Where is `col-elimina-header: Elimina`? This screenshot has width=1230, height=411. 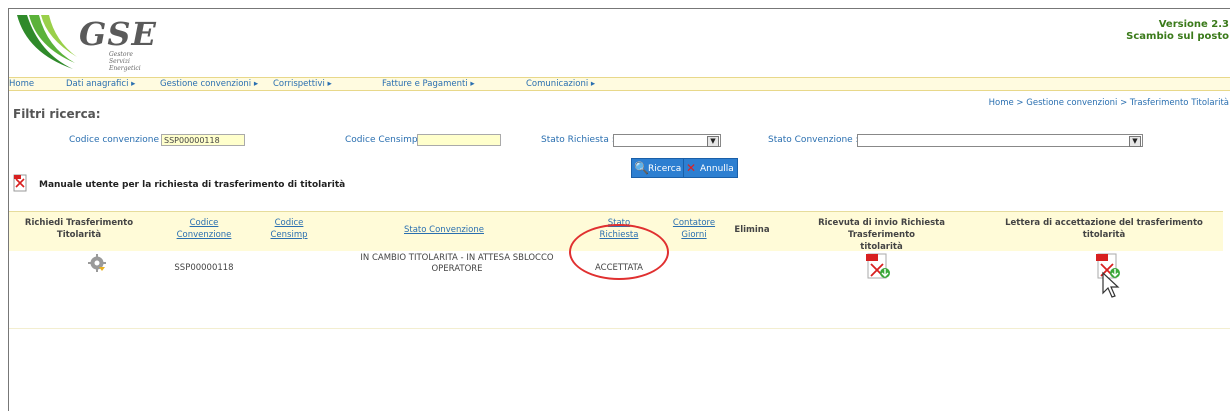
col-elimina-header: Elimina is located at coordinates (752, 230).